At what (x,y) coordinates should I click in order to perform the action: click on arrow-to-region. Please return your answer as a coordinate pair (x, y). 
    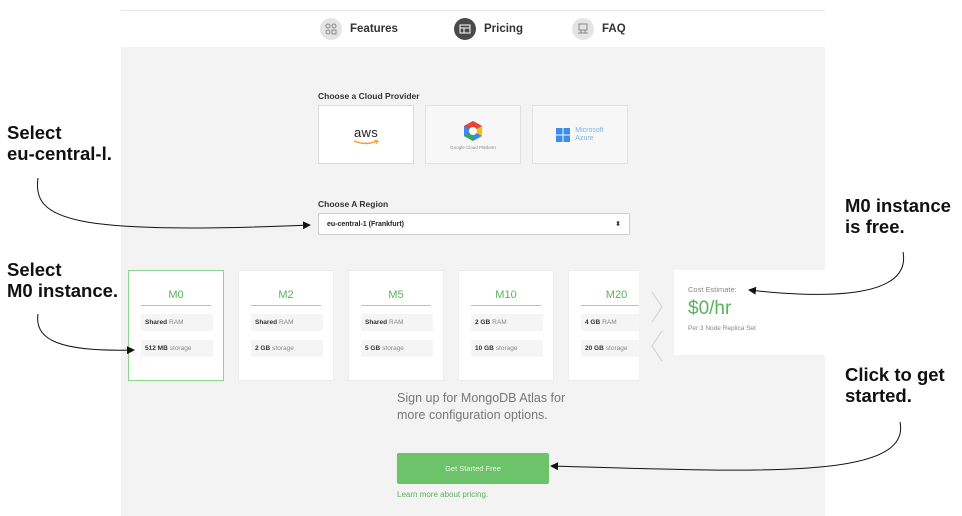
    Looking at the image, I should click on (173, 203).